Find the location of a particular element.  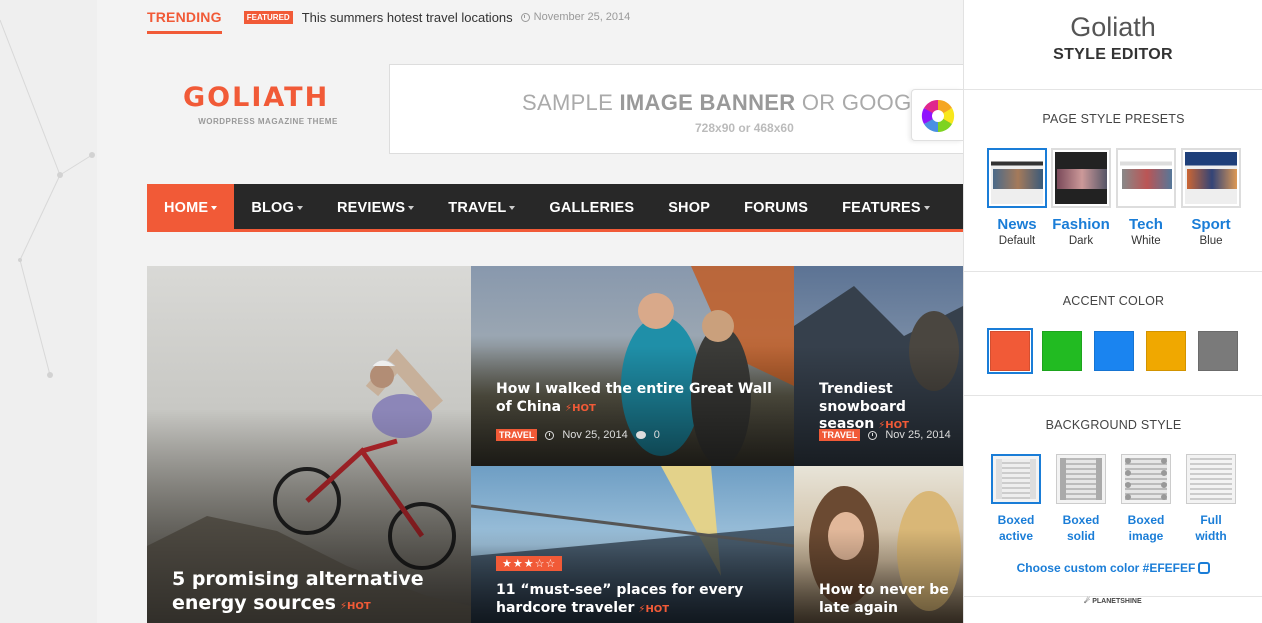

trending-headline-link: This summers hotest travel locations is located at coordinates (407, 17).